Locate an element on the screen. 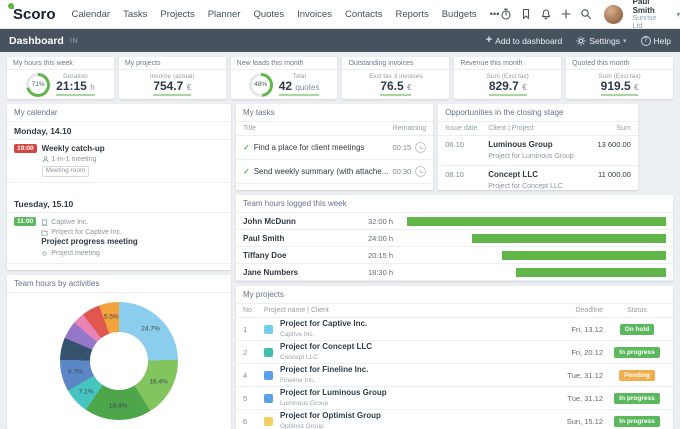  timer-icon is located at coordinates (506, 14).